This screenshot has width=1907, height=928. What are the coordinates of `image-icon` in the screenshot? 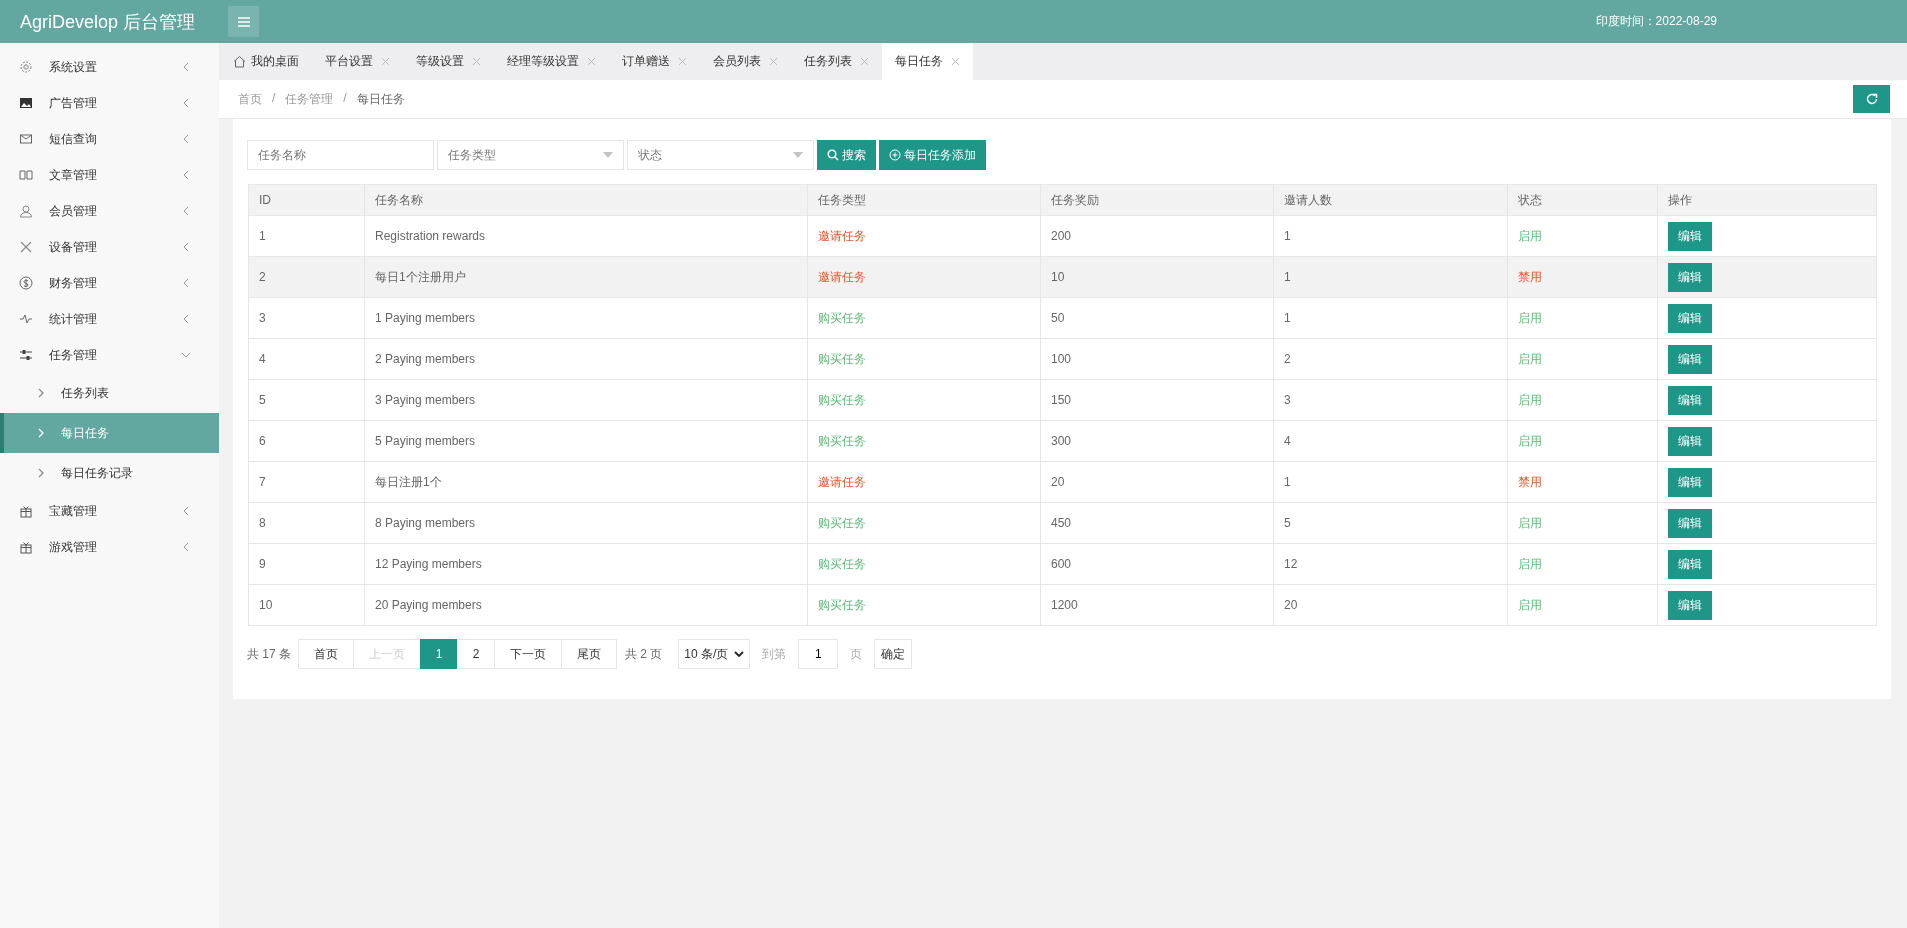 It's located at (26, 103).